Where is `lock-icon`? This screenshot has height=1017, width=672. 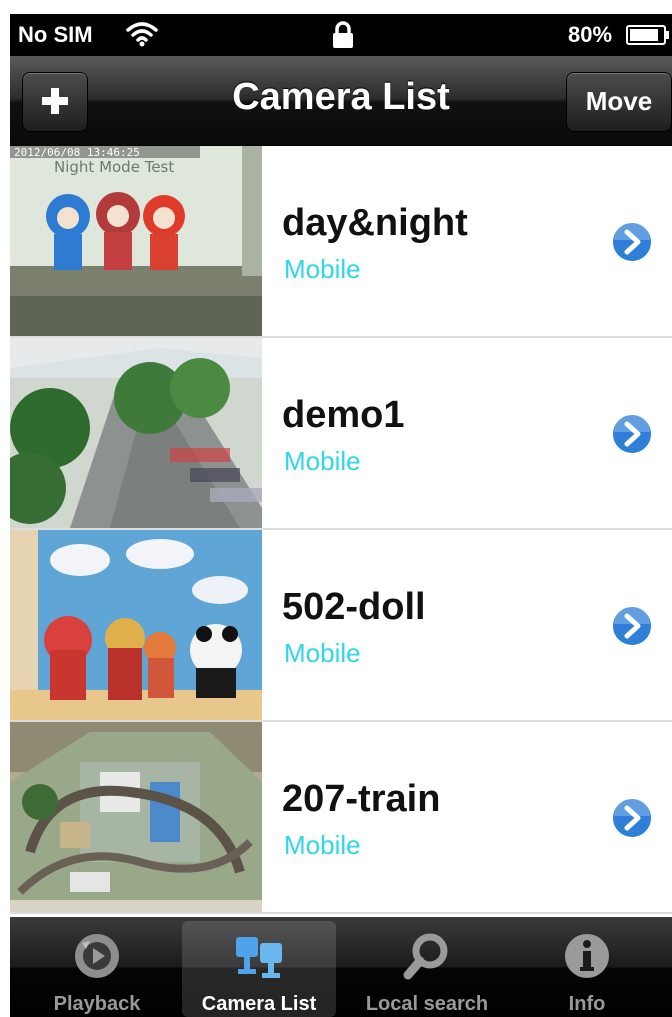
lock-icon is located at coordinates (343, 34).